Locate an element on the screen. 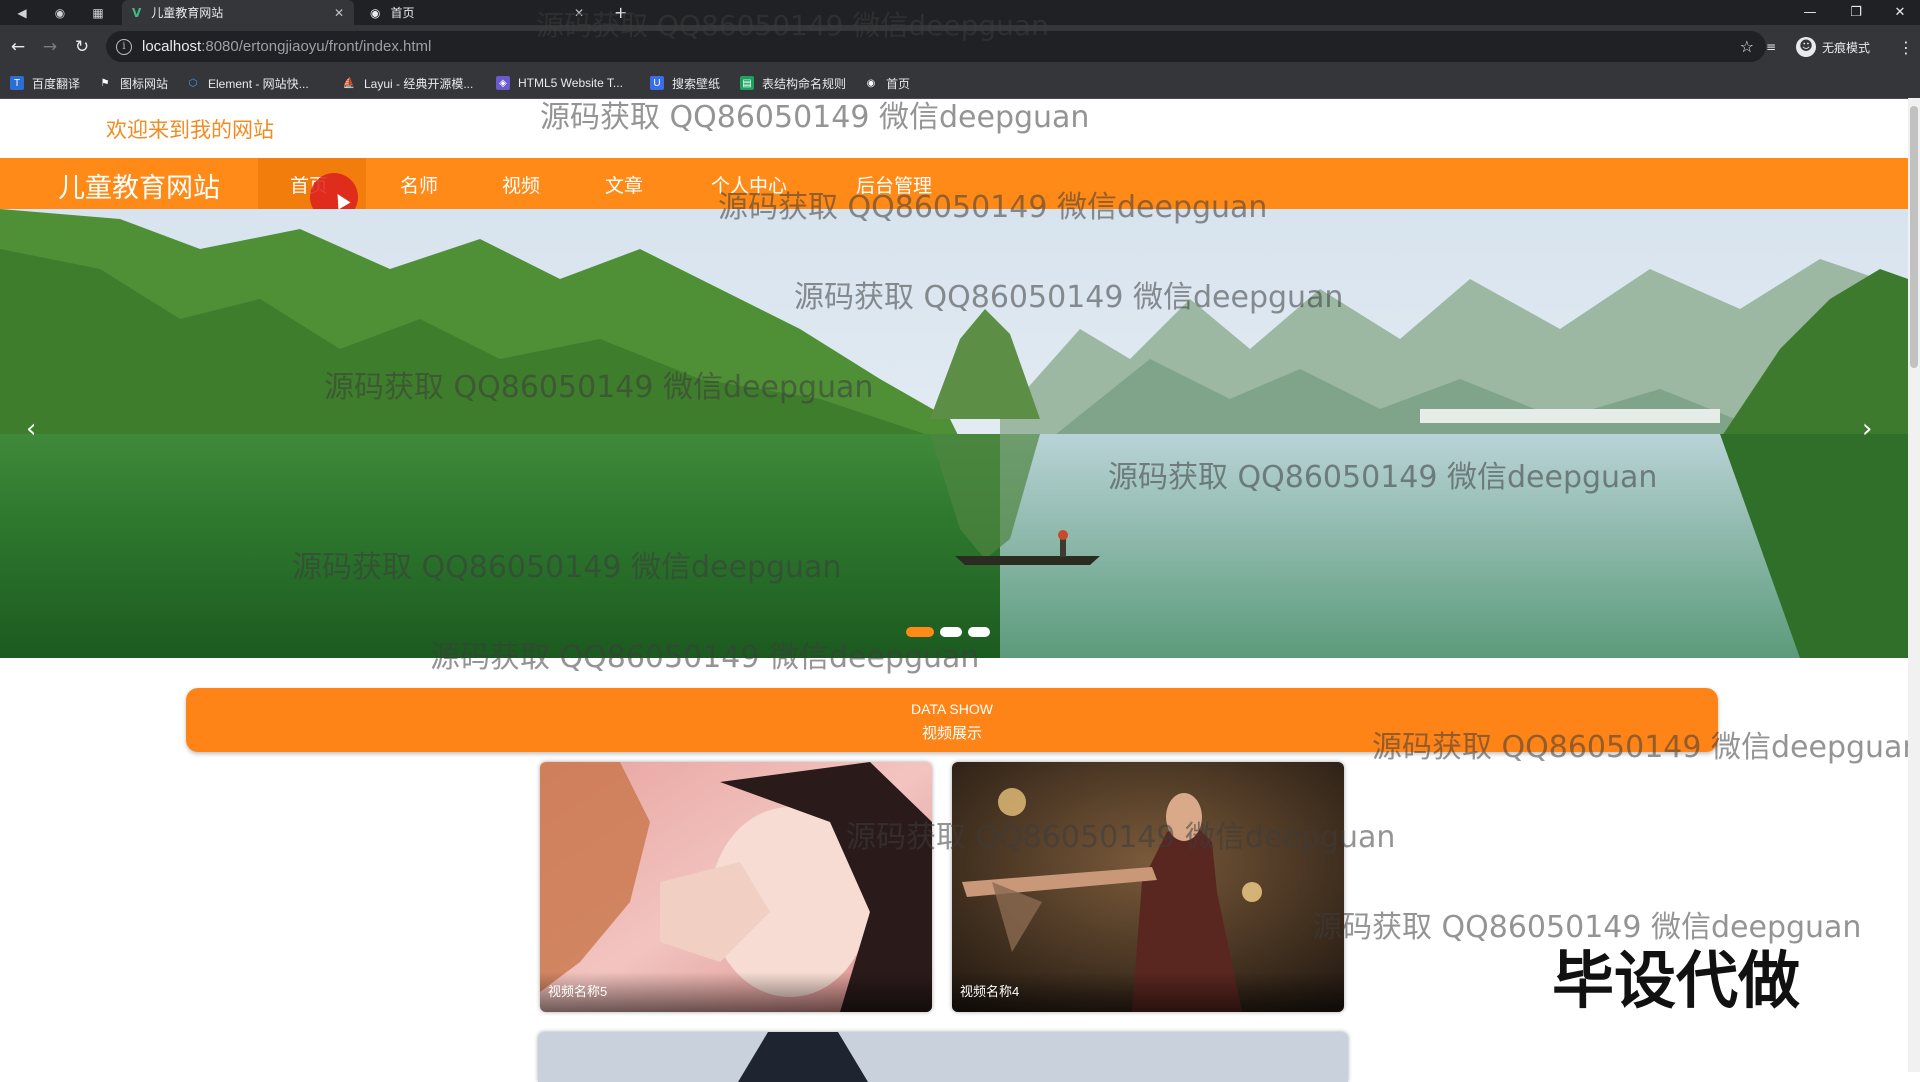 The height and width of the screenshot is (1082, 1920). bookmark-label: 首页 is located at coordinates (898, 83).